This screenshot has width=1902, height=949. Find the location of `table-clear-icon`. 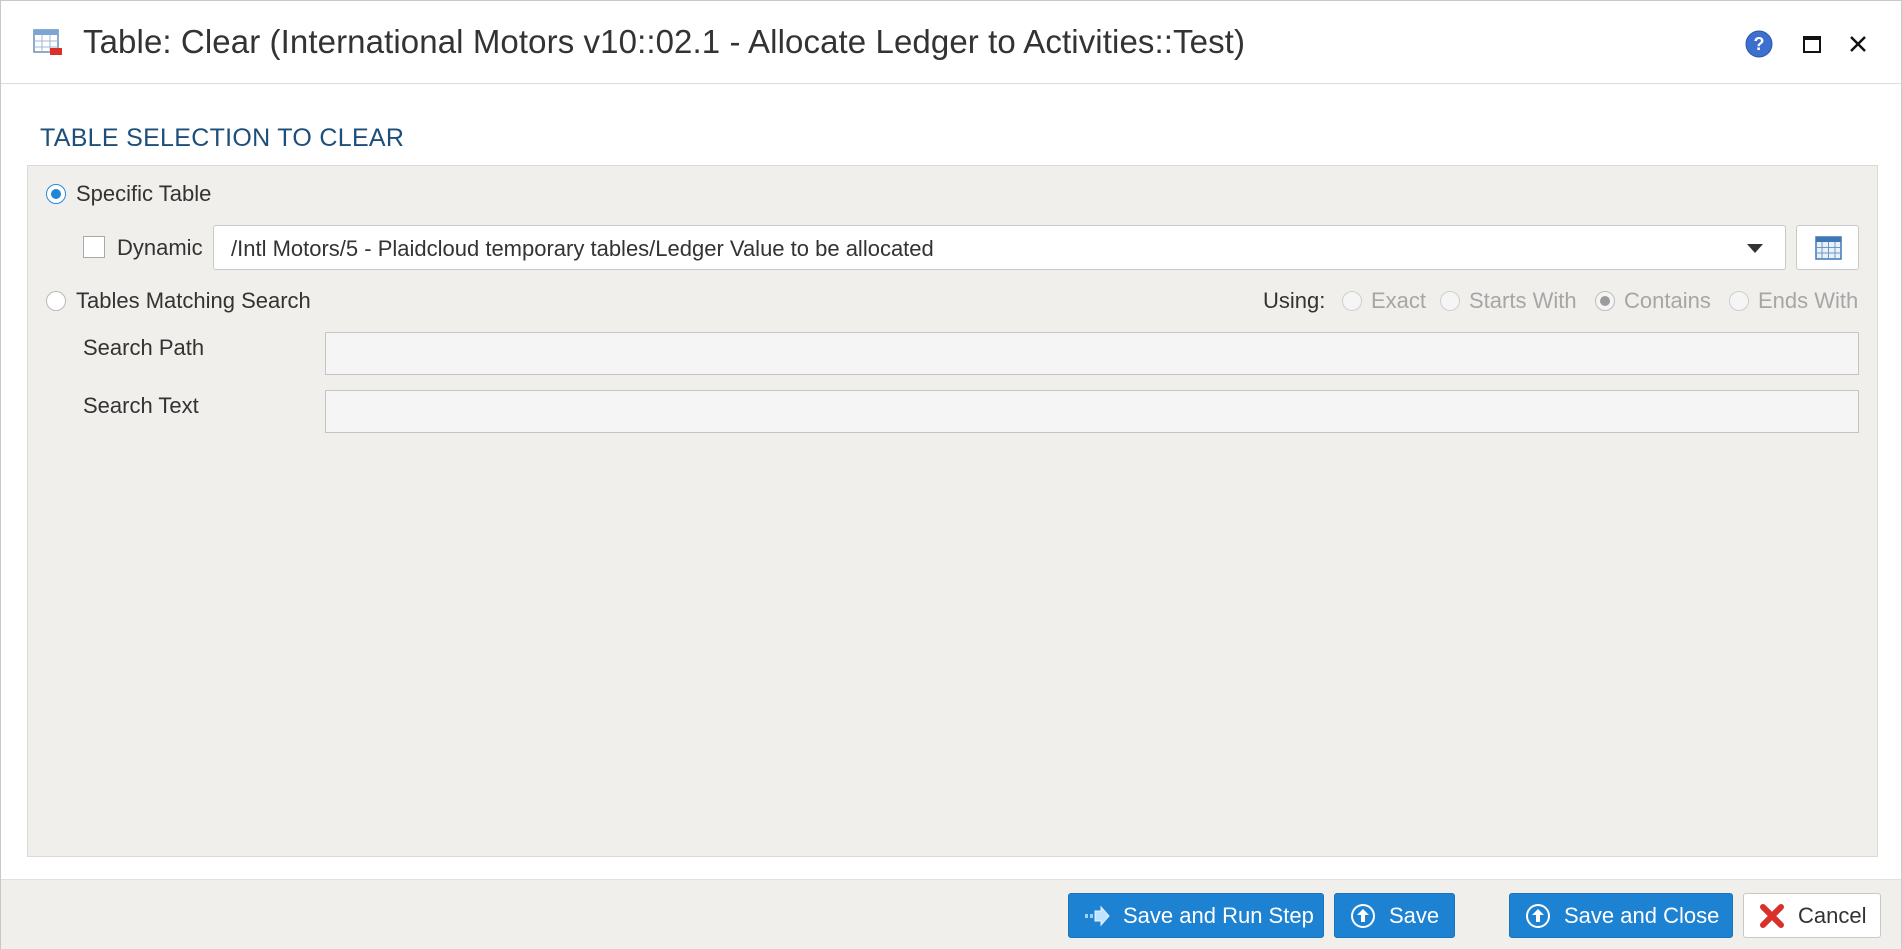

table-clear-icon is located at coordinates (47, 42).